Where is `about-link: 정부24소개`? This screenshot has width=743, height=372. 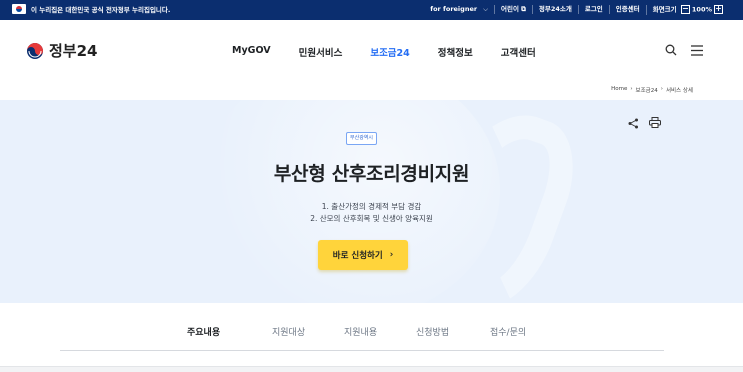 about-link: 정부24소개 is located at coordinates (554, 10).